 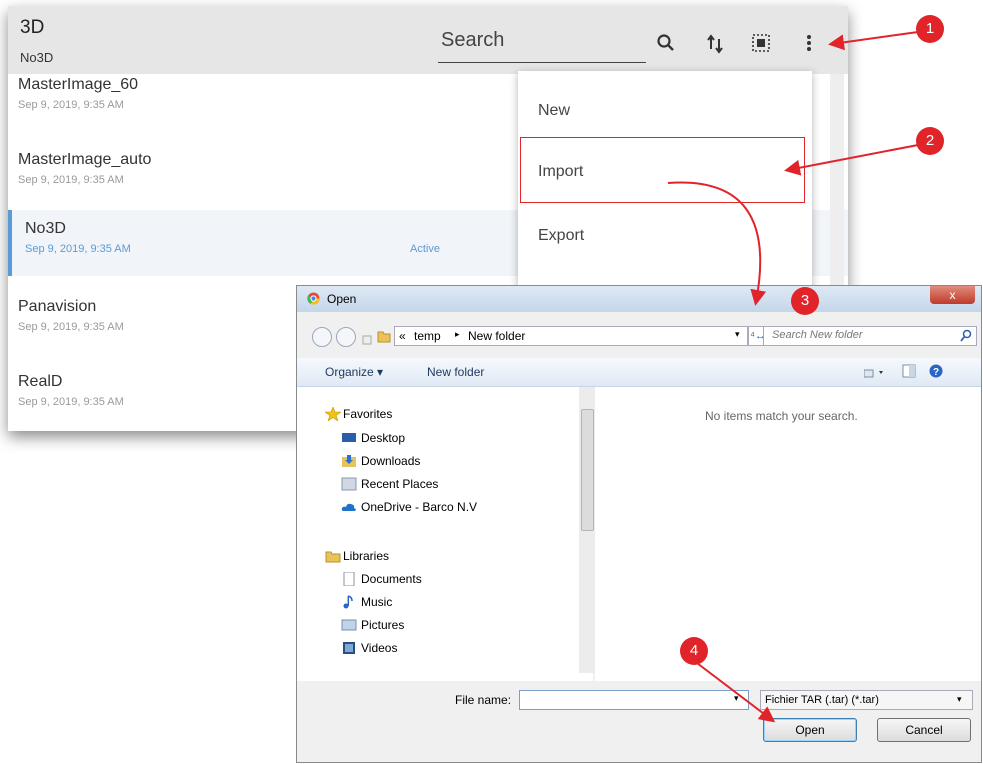 What do you see at coordinates (930, 141) in the screenshot?
I see `callout-2: 2` at bounding box center [930, 141].